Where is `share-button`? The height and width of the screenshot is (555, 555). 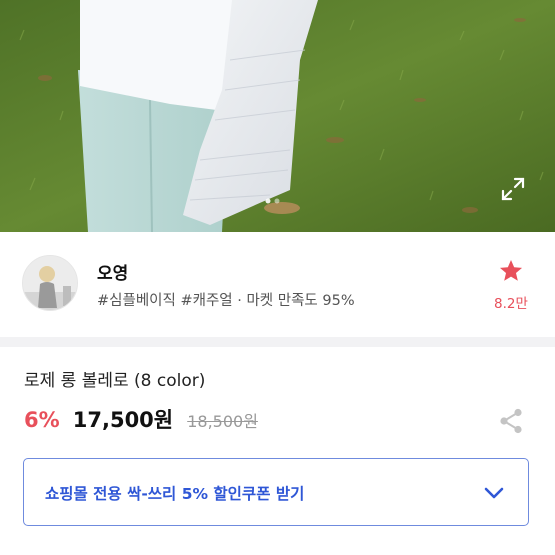
share-button is located at coordinates (511, 421).